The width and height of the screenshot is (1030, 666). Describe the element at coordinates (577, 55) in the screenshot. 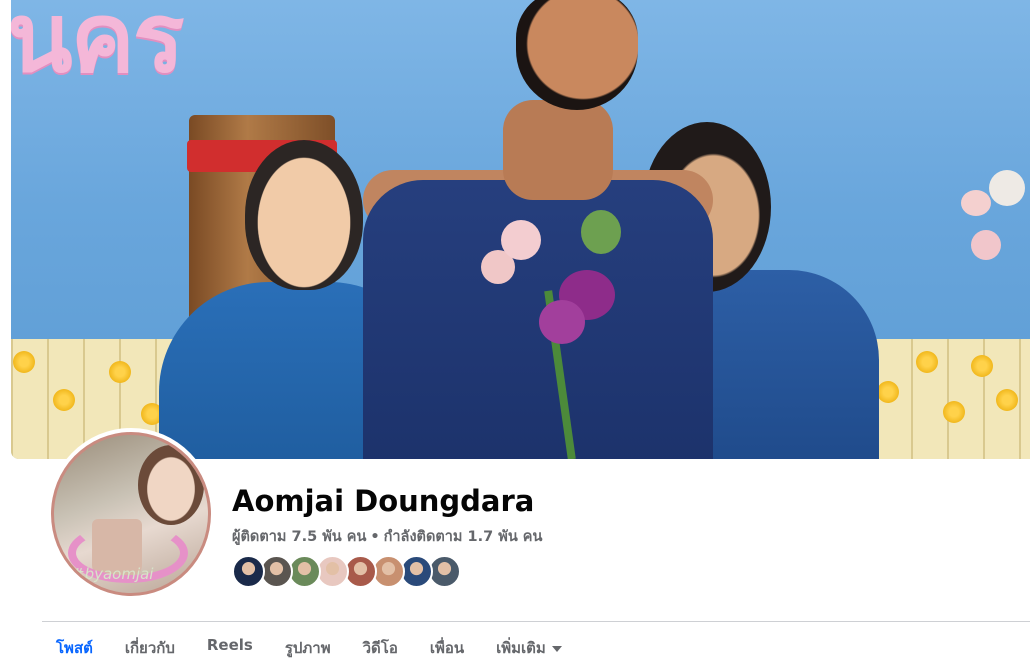

I see `cover-person-center-head` at that location.